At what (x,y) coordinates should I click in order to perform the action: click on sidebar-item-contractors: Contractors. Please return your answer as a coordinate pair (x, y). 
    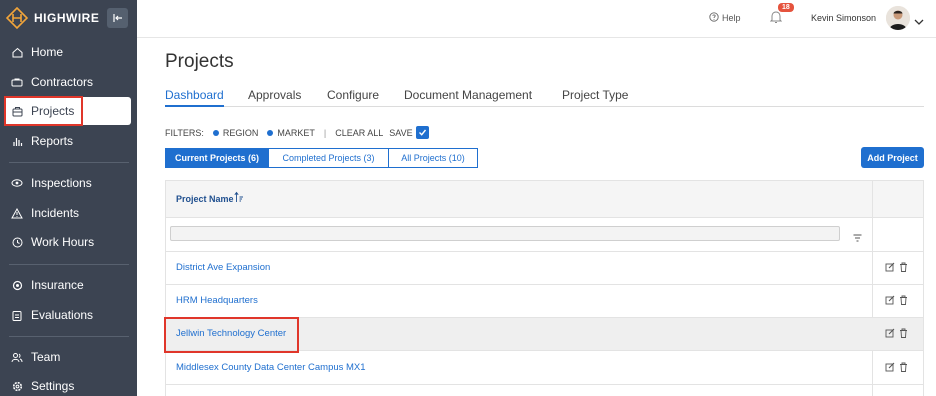
    Looking at the image, I should click on (67, 82).